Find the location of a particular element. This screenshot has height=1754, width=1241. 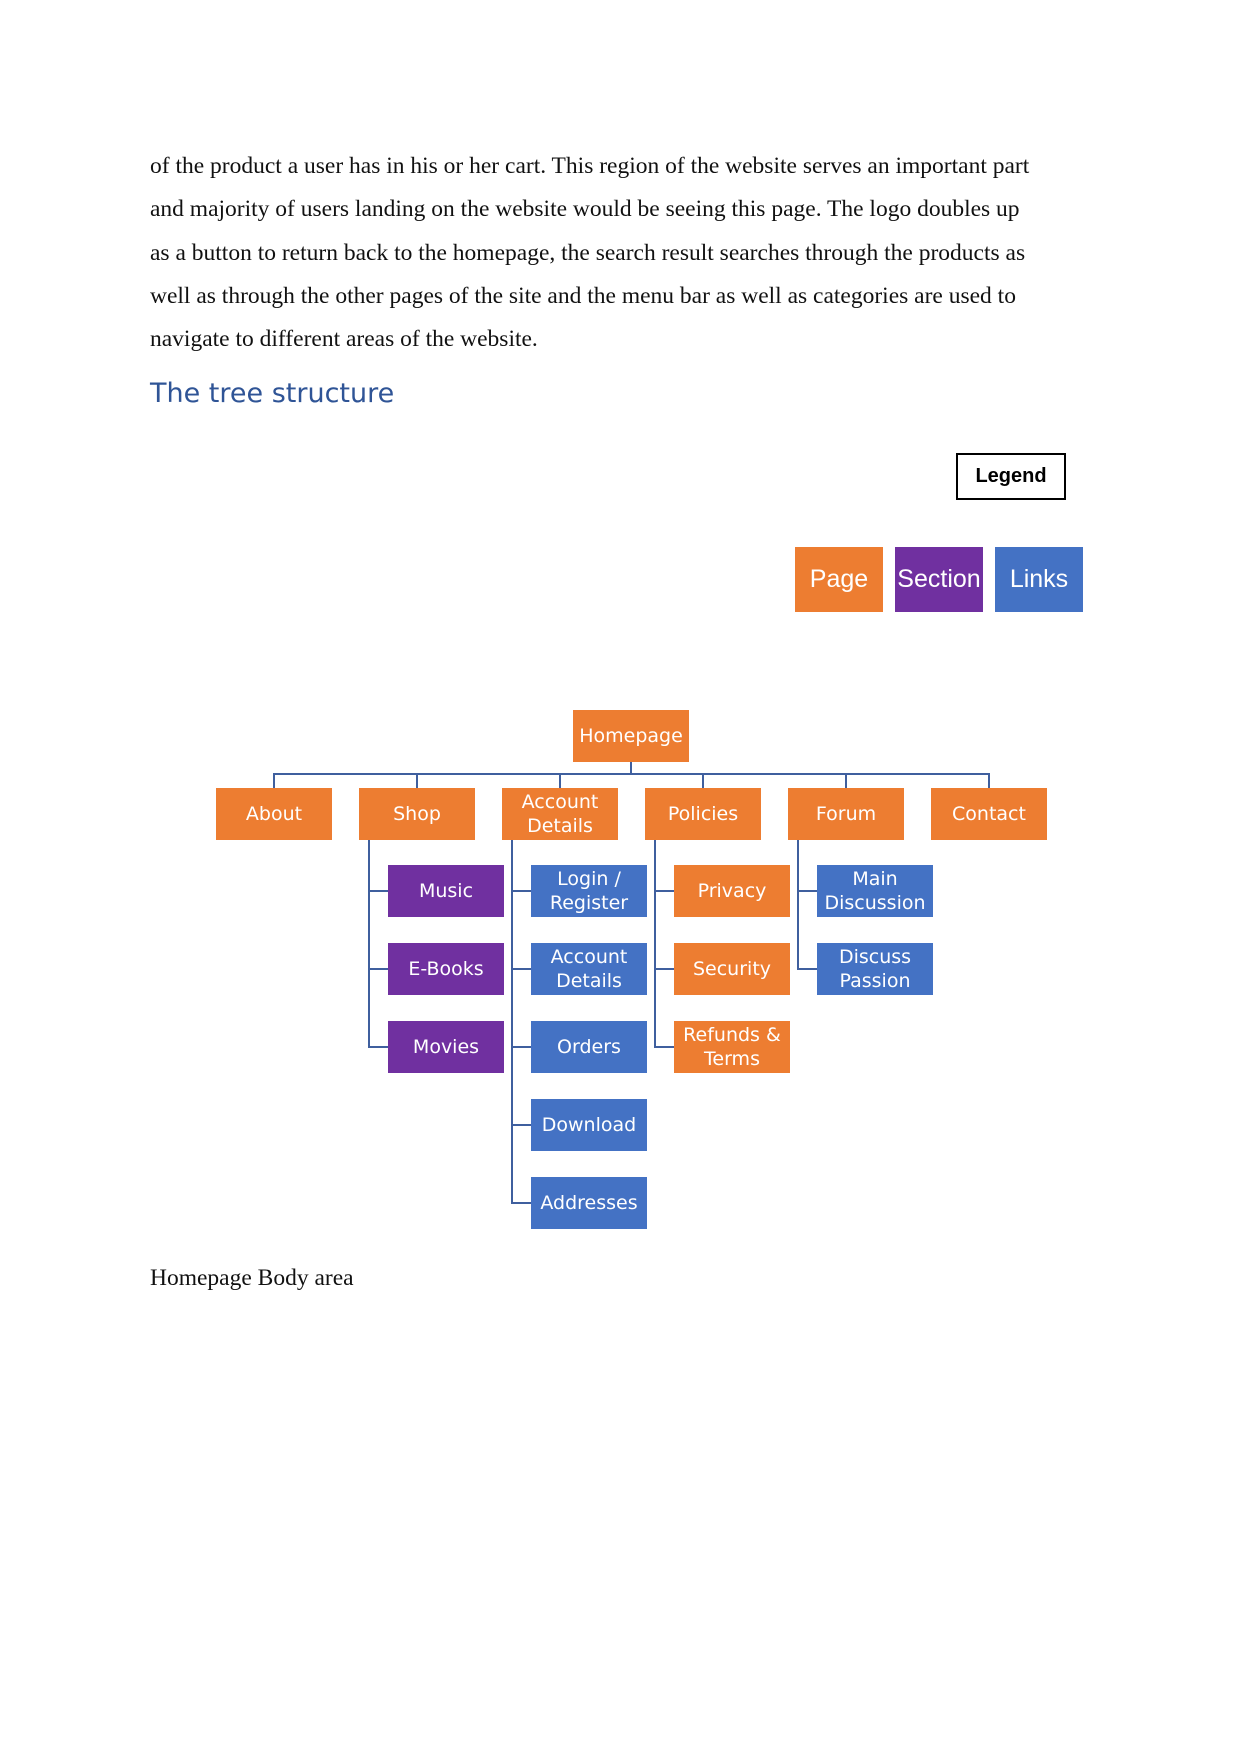

node-about: About is located at coordinates (274, 814).